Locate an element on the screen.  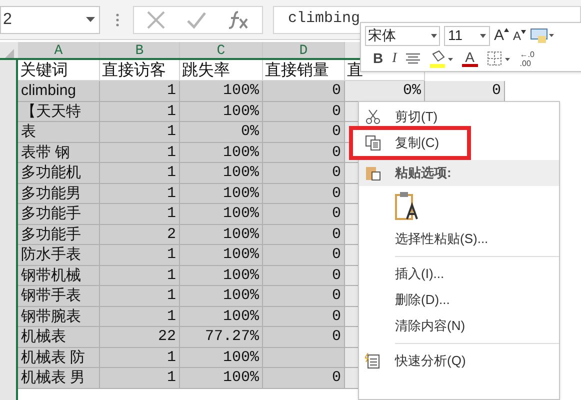
table-cell: 【天天特 is located at coordinates (59, 112).